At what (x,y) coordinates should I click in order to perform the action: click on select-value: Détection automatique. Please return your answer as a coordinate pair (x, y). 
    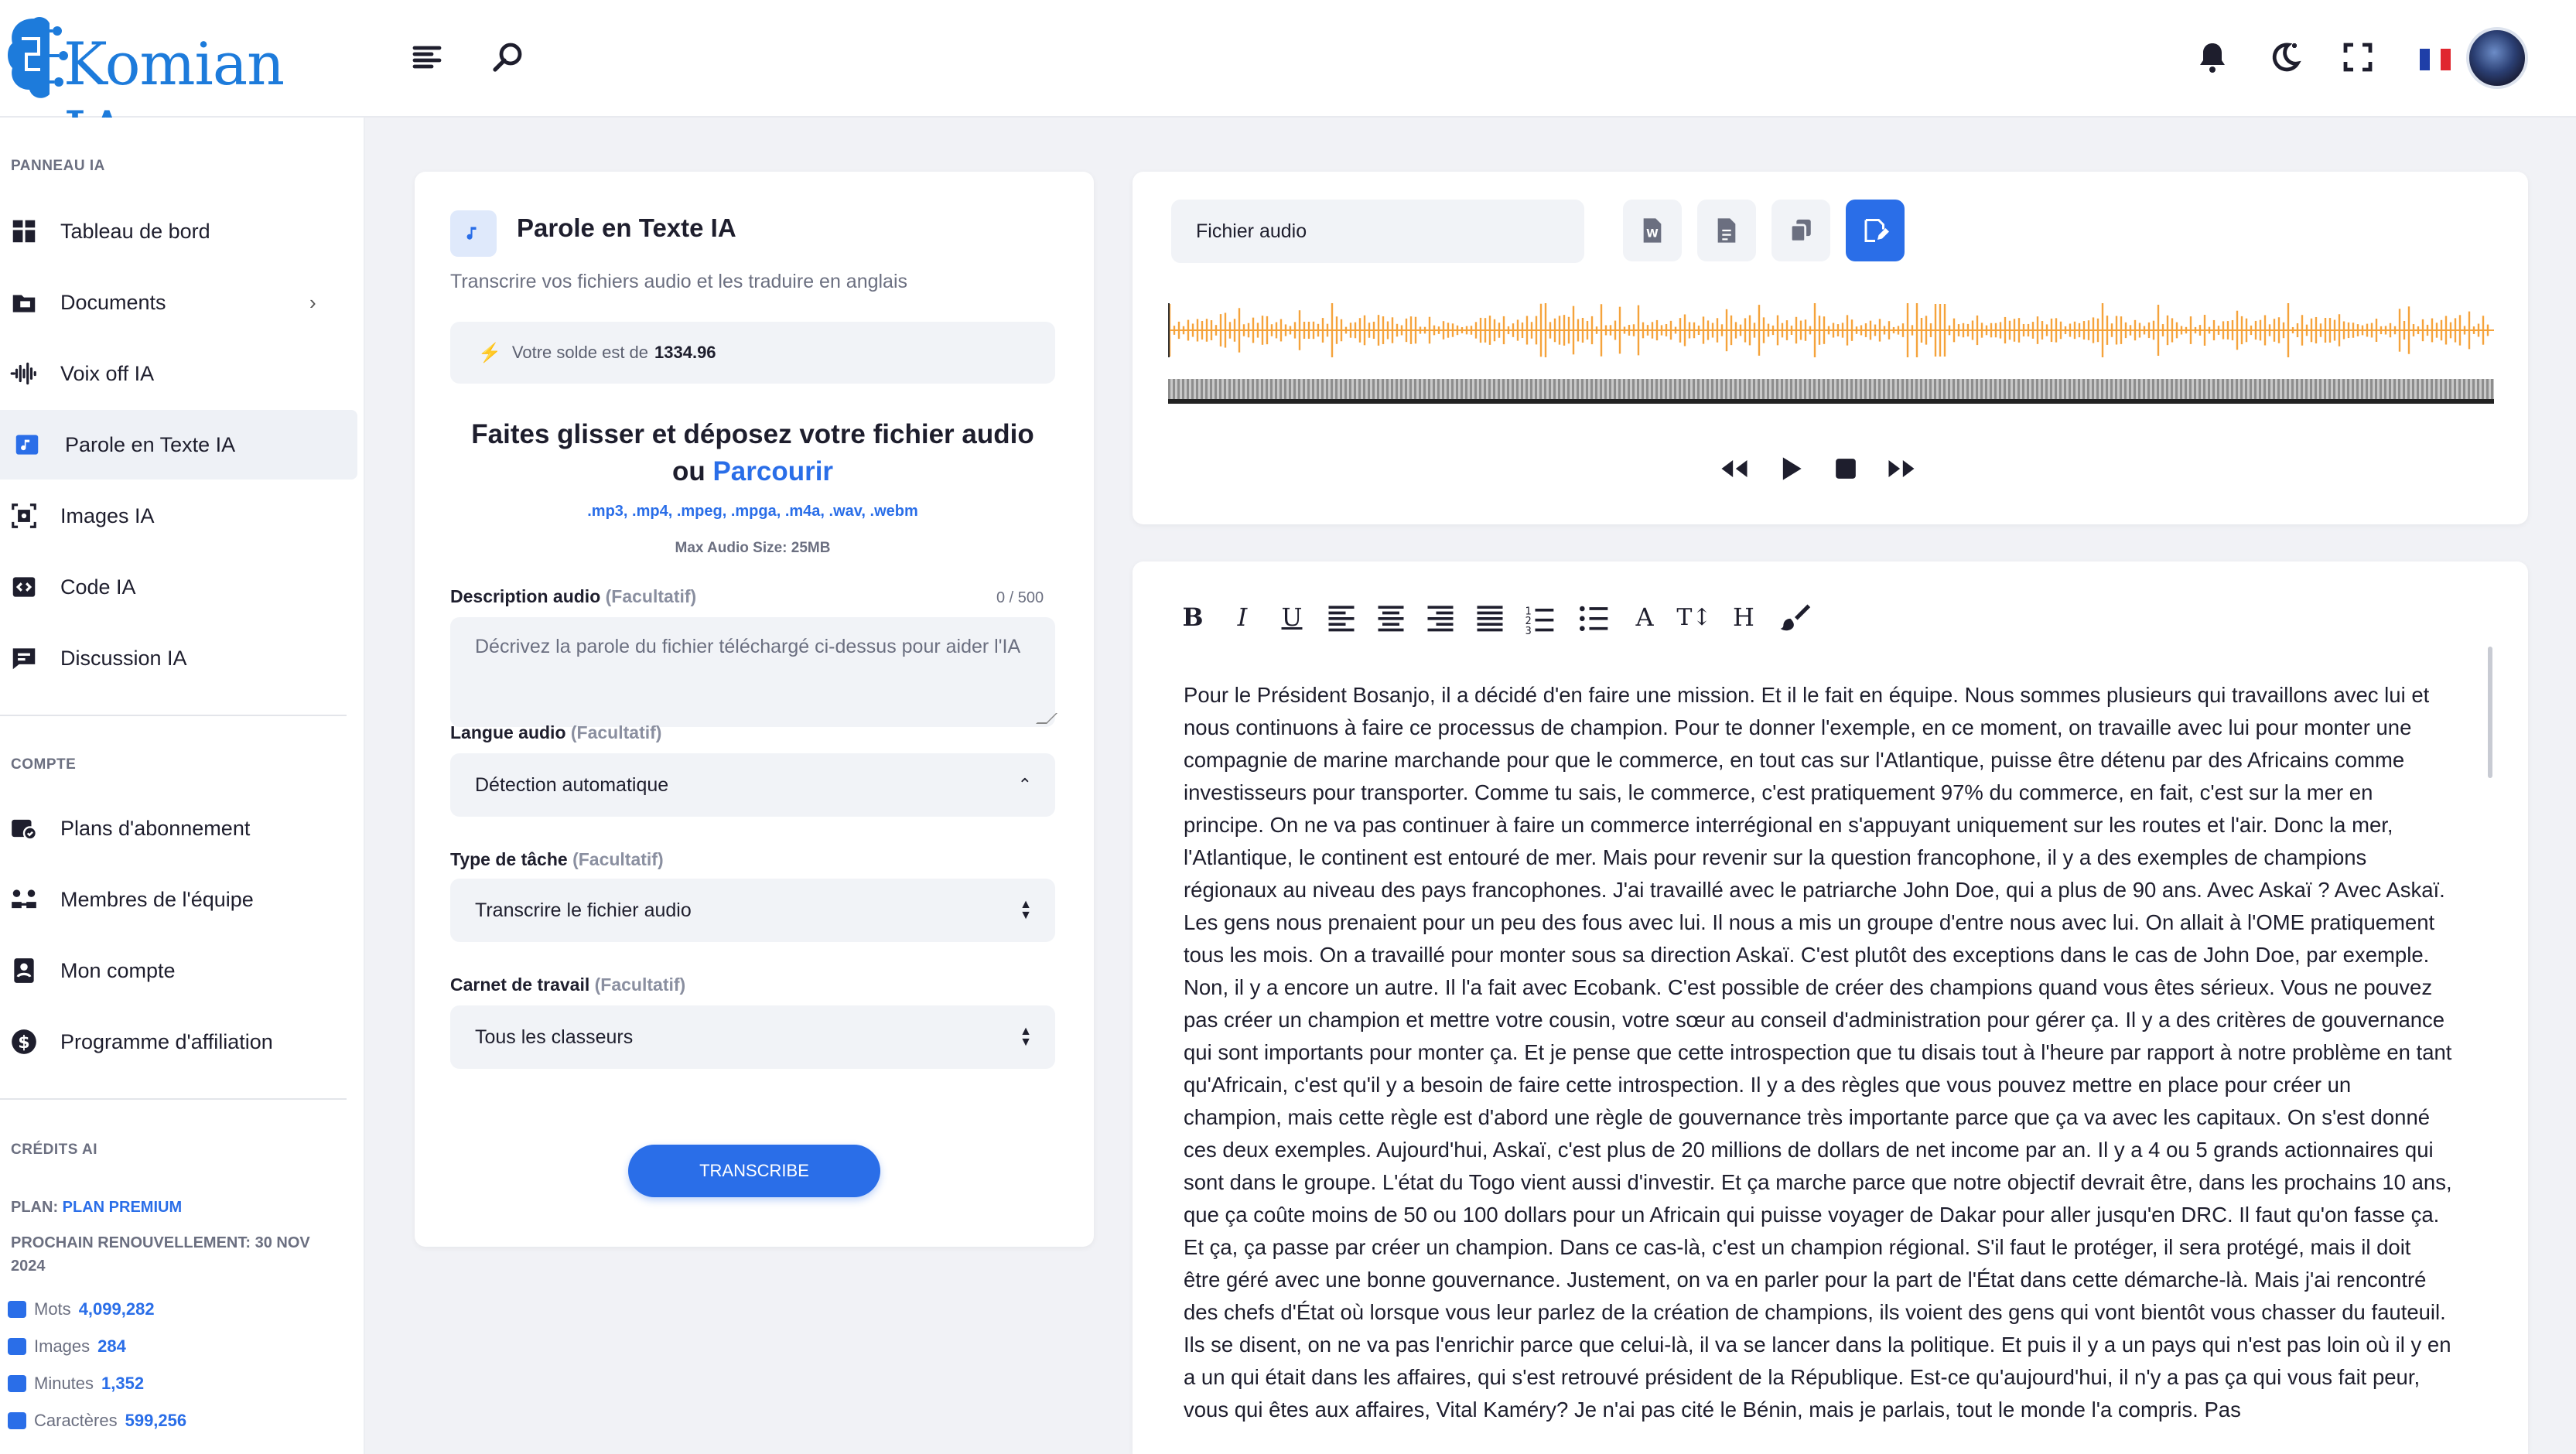
    Looking at the image, I should click on (572, 784).